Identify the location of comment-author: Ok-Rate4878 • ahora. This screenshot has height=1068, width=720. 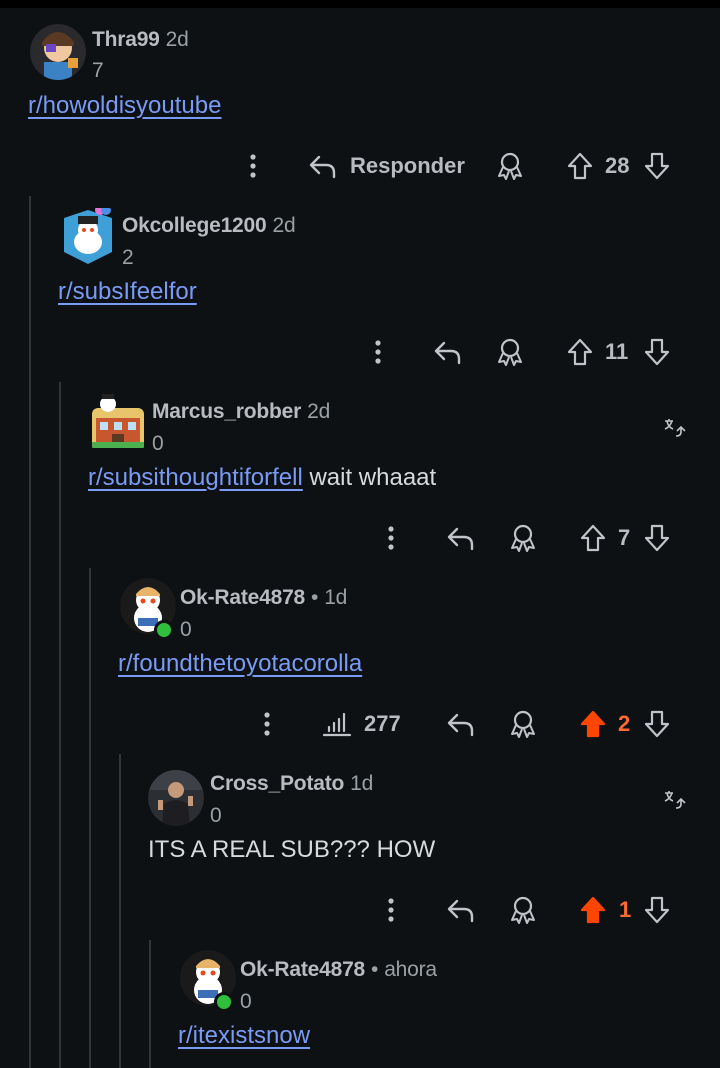
(338, 970).